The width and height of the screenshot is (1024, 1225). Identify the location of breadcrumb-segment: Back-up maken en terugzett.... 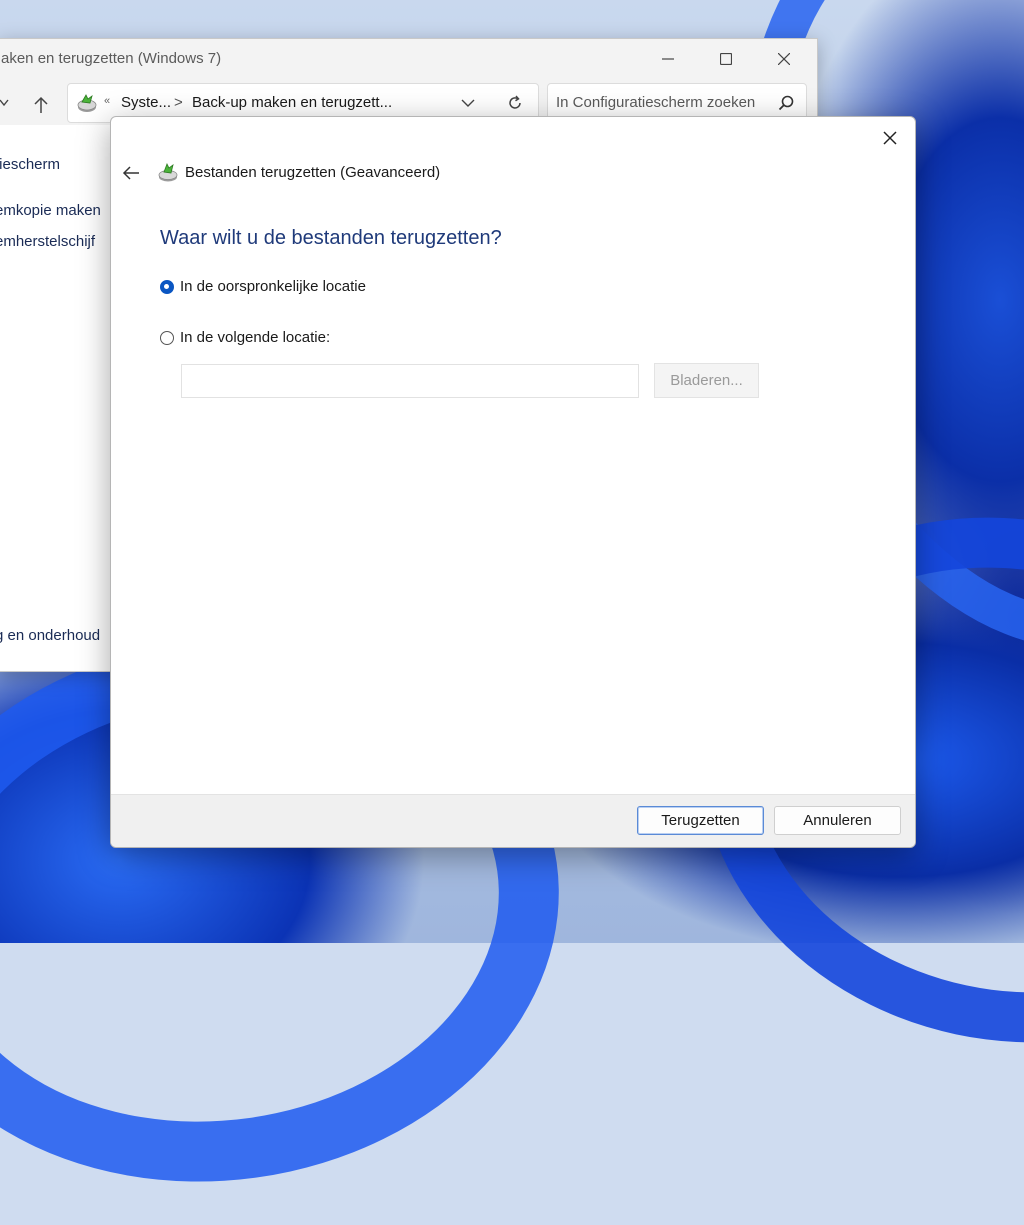
(292, 102).